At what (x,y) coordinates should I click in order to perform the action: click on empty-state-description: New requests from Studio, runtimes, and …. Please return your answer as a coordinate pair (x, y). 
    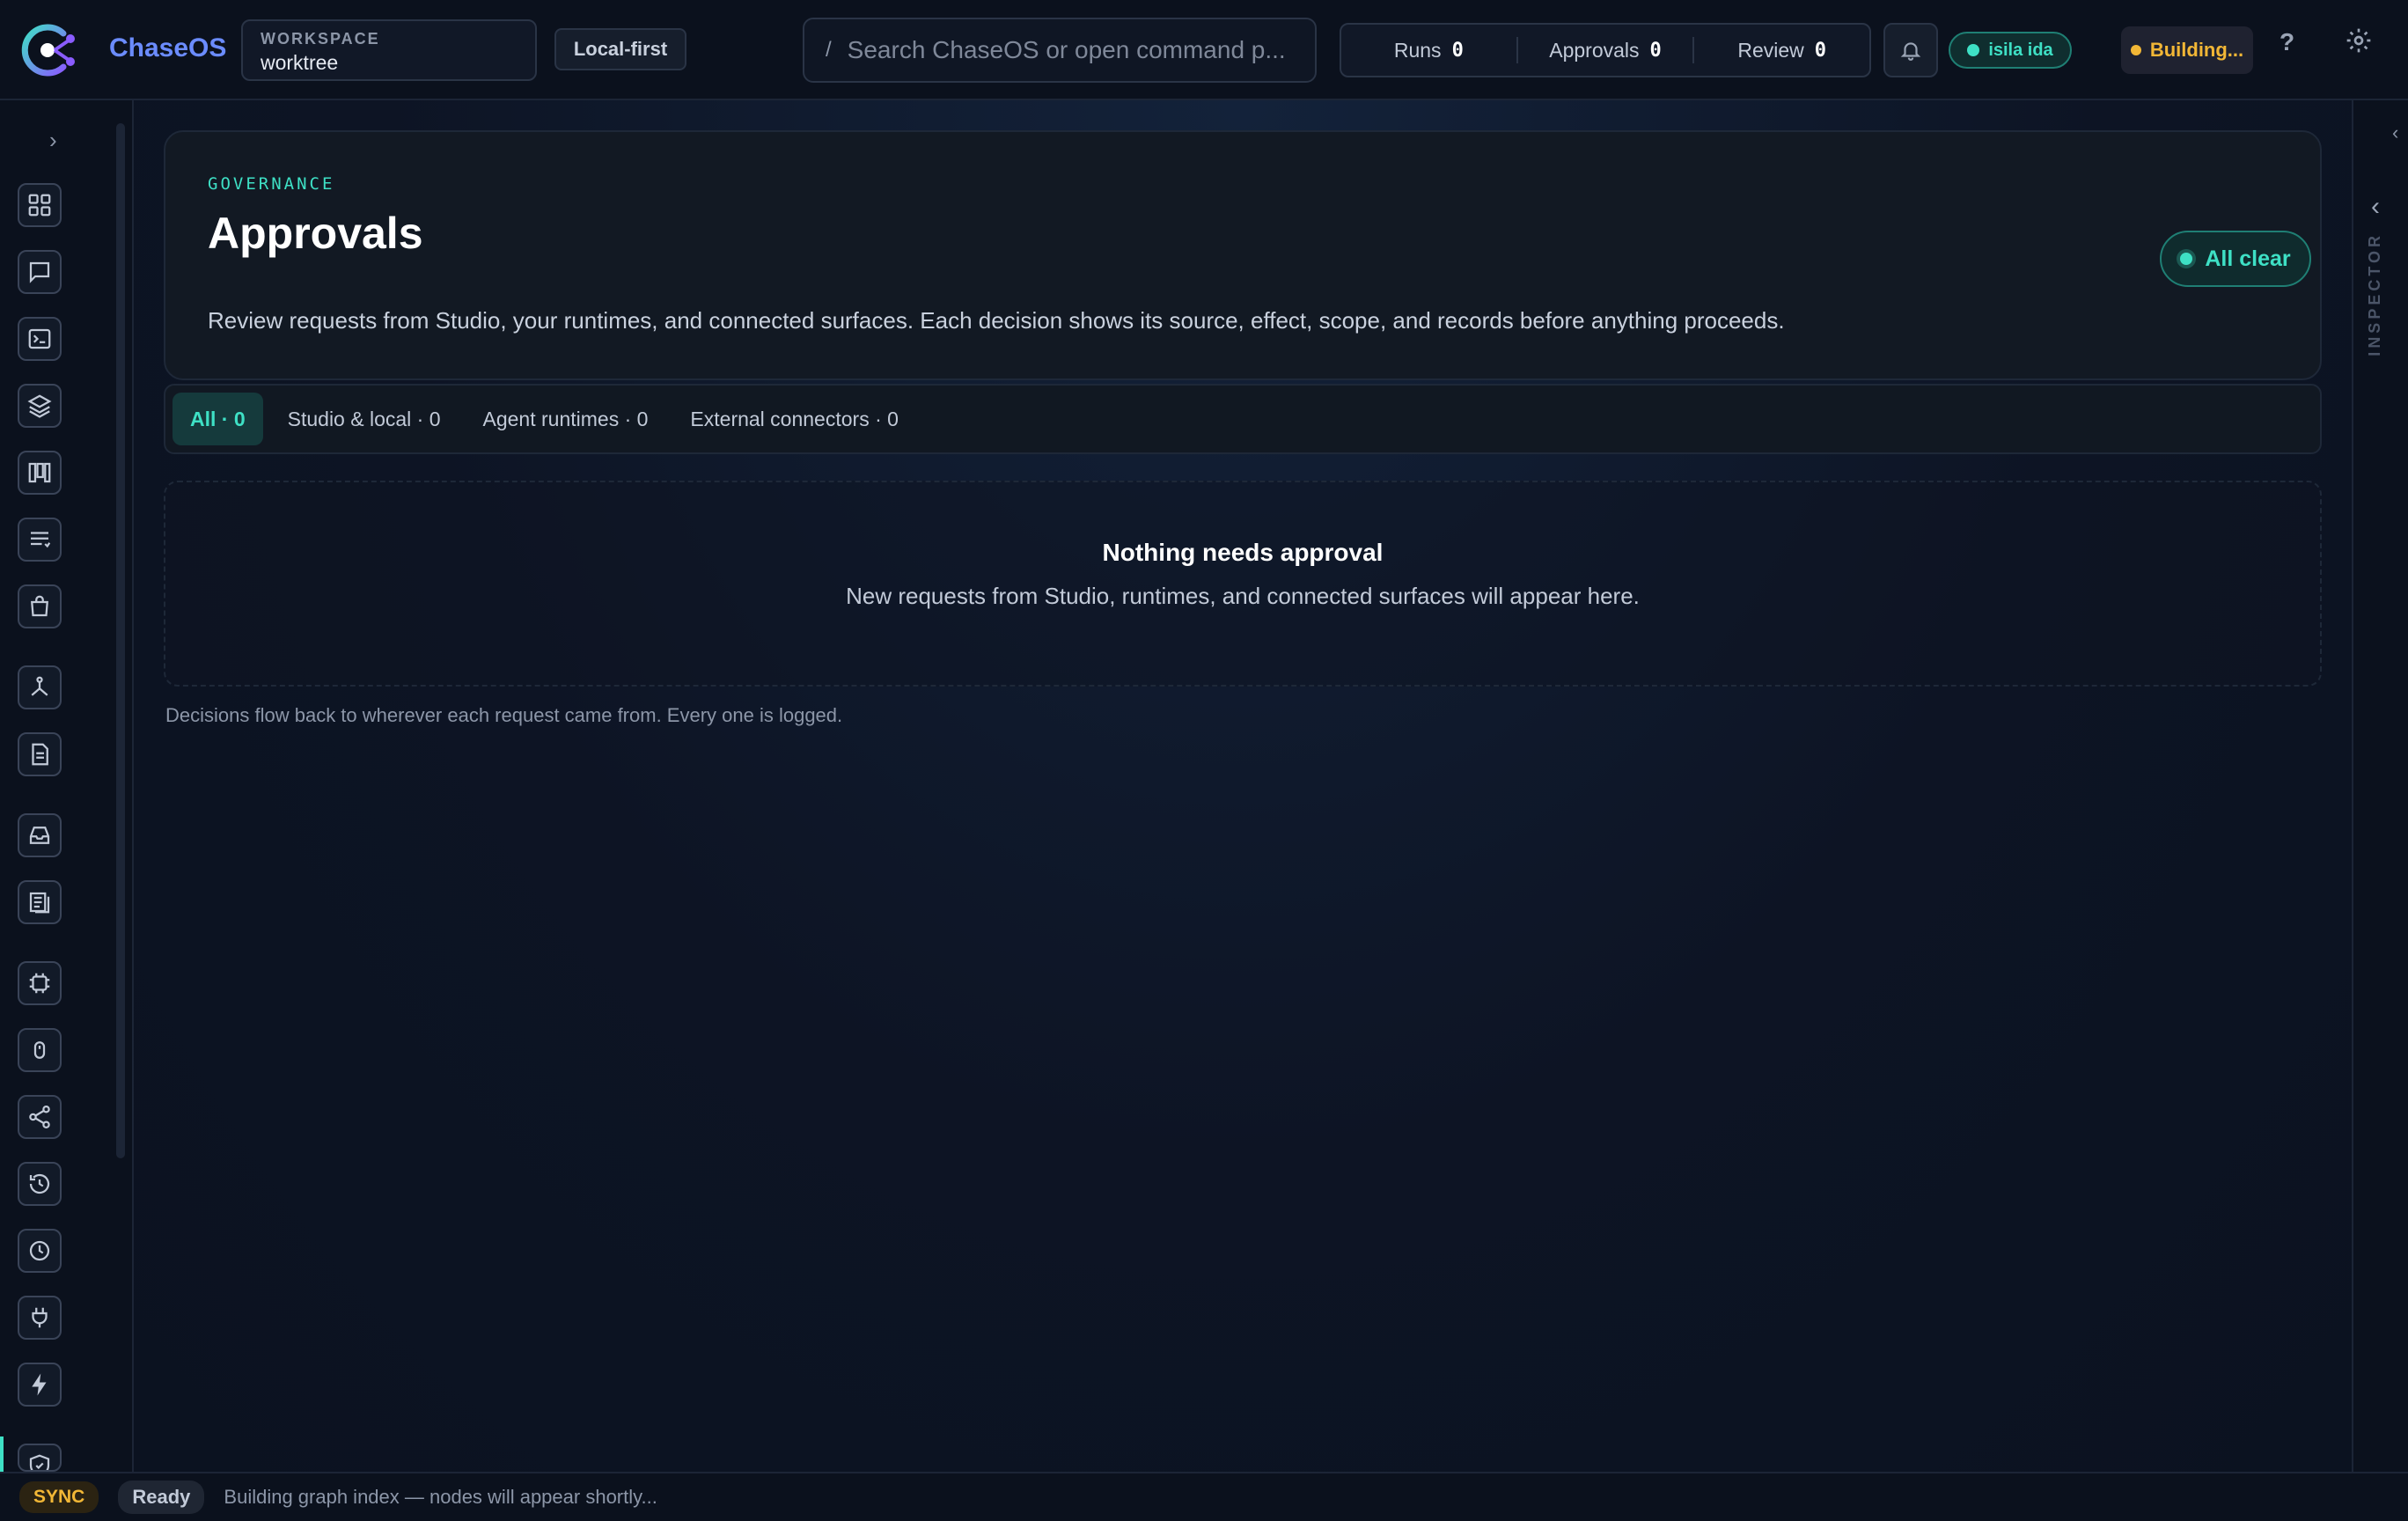
    Looking at the image, I should click on (1243, 596).